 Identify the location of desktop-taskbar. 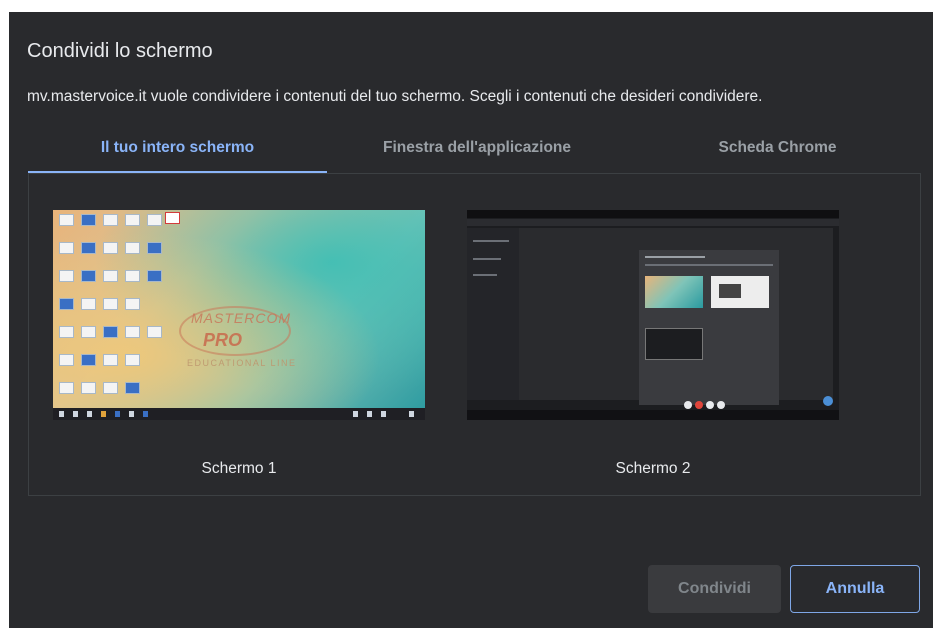
(239, 414).